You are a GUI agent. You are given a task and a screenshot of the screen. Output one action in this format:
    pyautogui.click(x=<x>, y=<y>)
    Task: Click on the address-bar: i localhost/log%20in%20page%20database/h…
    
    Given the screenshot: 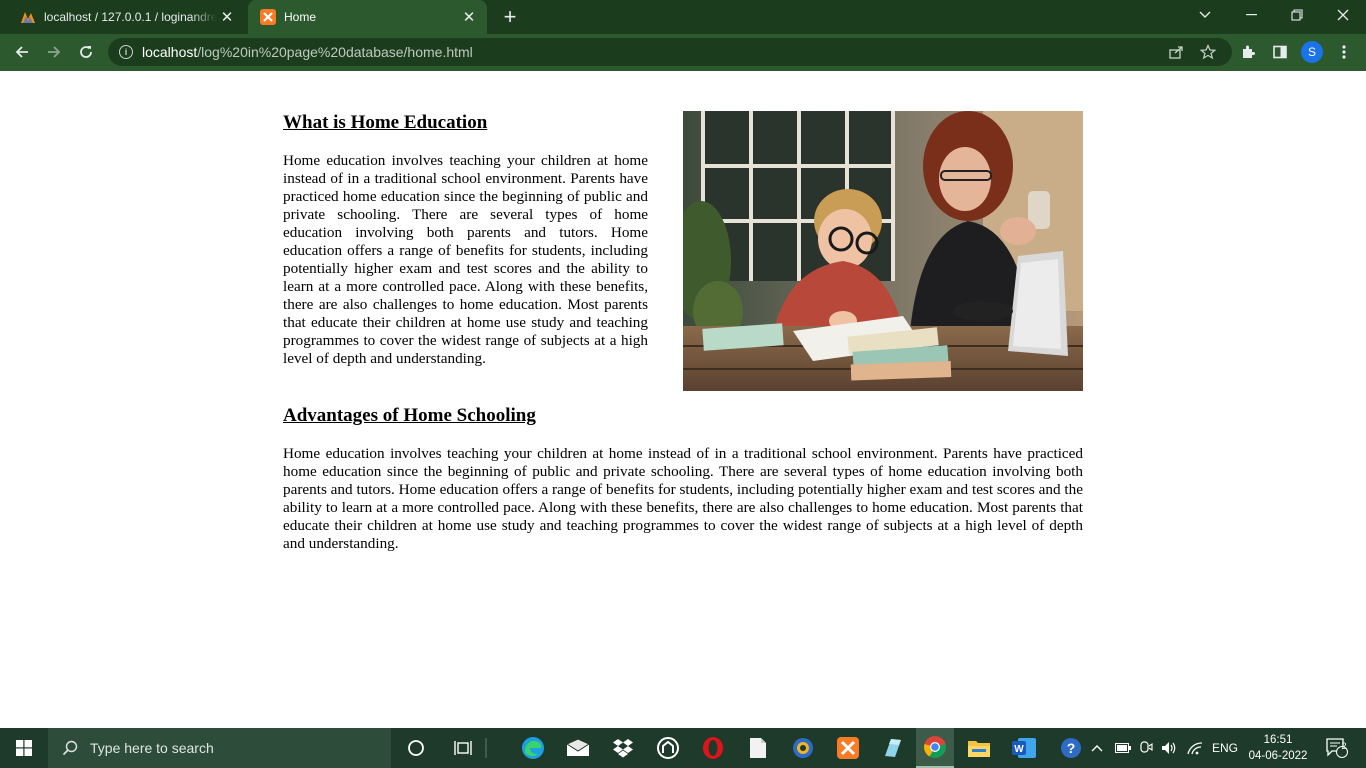 What is the action you would take?
    pyautogui.click(x=670, y=52)
    